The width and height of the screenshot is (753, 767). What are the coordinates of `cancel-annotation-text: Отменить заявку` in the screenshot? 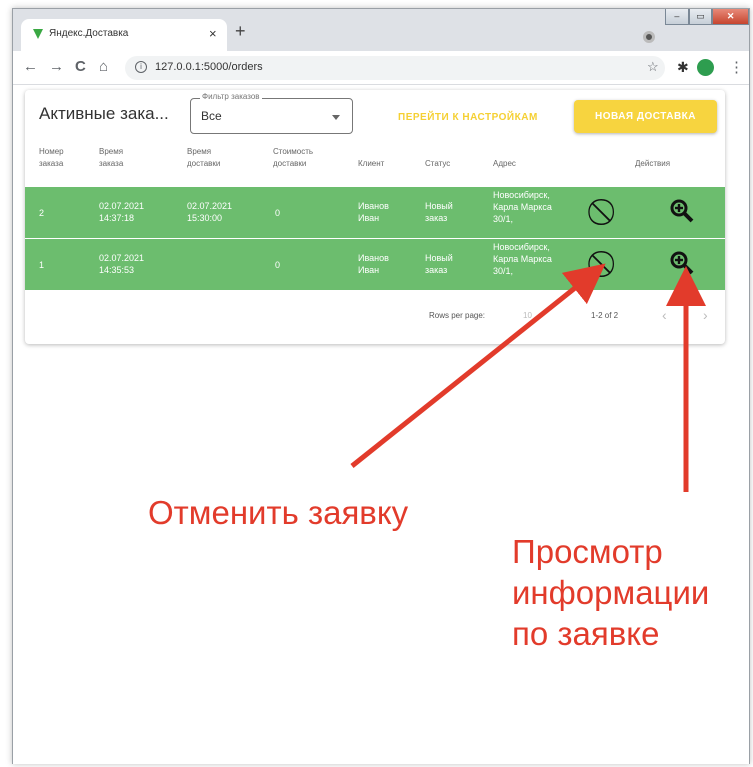 It's located at (278, 512).